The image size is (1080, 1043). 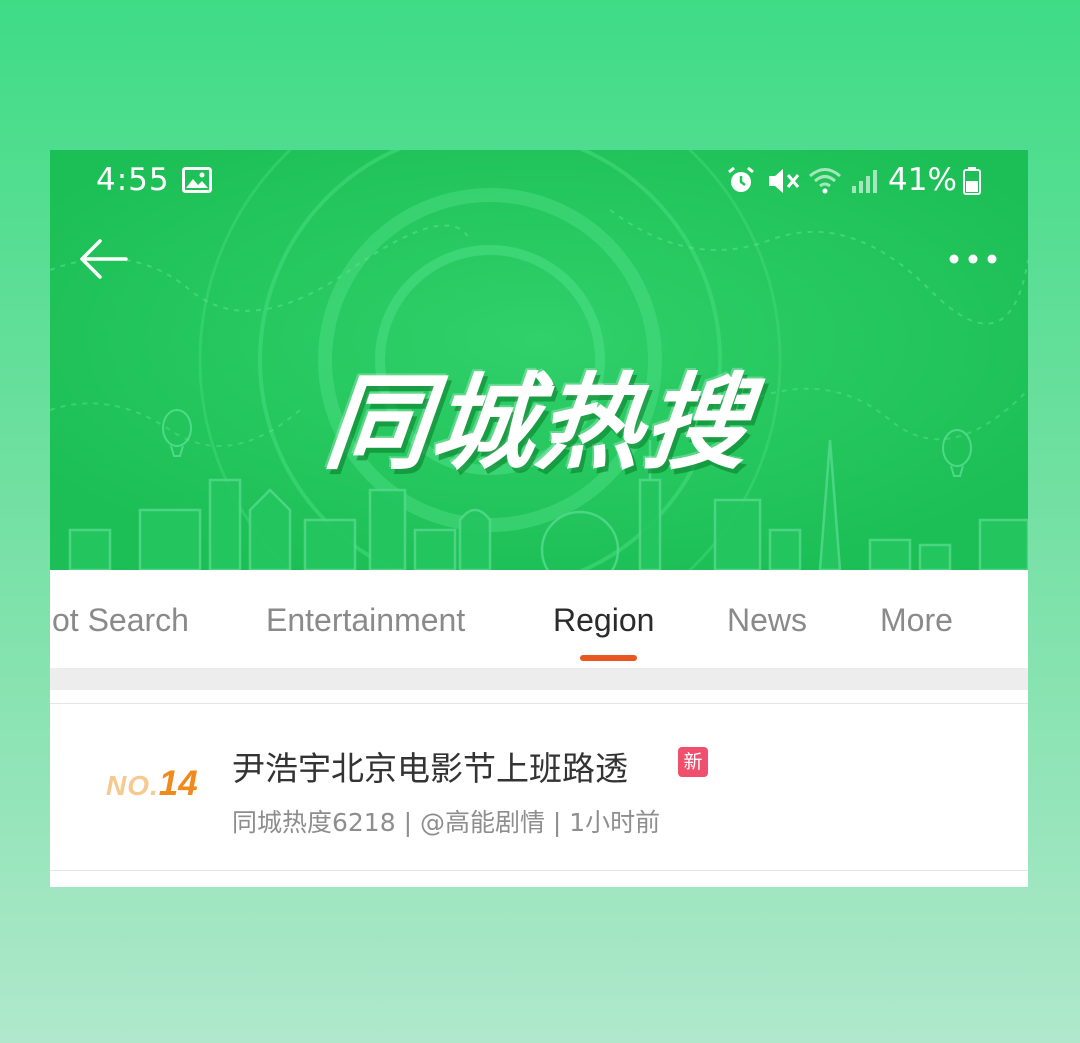 What do you see at coordinates (133, 180) in the screenshot?
I see `status-time: 4:55` at bounding box center [133, 180].